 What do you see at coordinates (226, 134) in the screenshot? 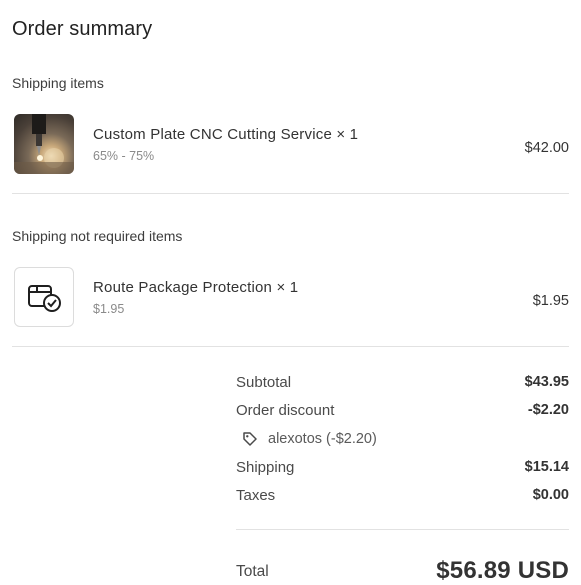
I see `line-item-name: Custom Plate CNC Cutting Service × 1` at bounding box center [226, 134].